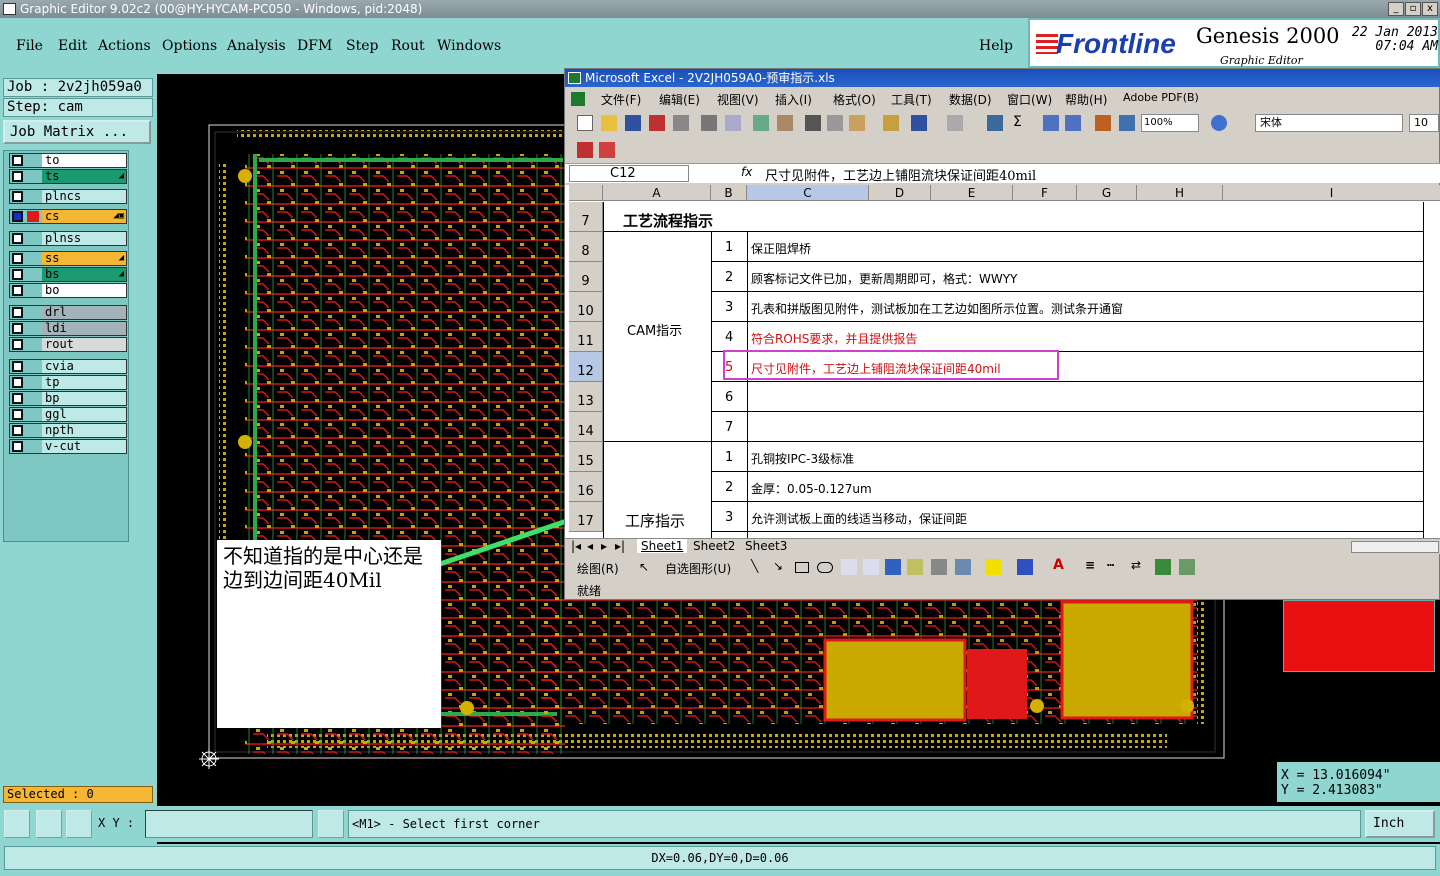 This screenshot has height=876, width=1440. What do you see at coordinates (633, 123) in the screenshot?
I see `save-icon` at bounding box center [633, 123].